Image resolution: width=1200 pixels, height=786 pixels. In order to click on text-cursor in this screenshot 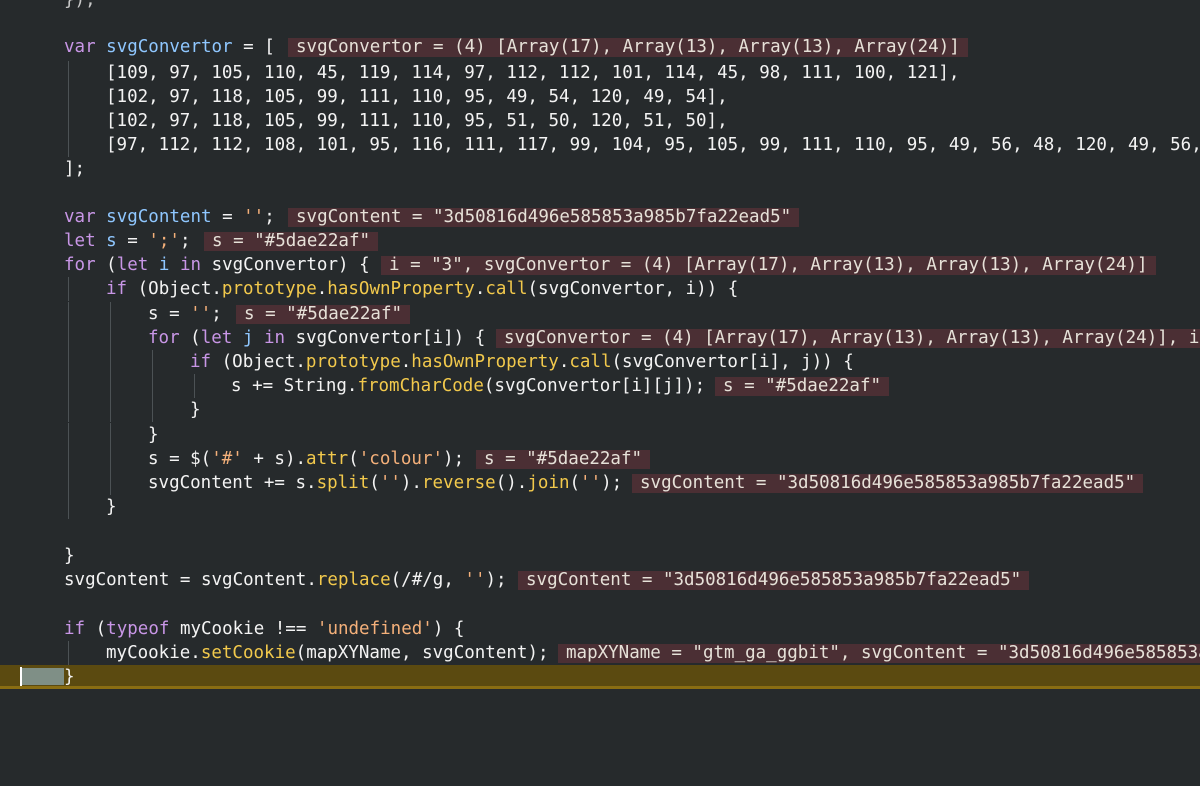, I will do `click(21, 677)`.